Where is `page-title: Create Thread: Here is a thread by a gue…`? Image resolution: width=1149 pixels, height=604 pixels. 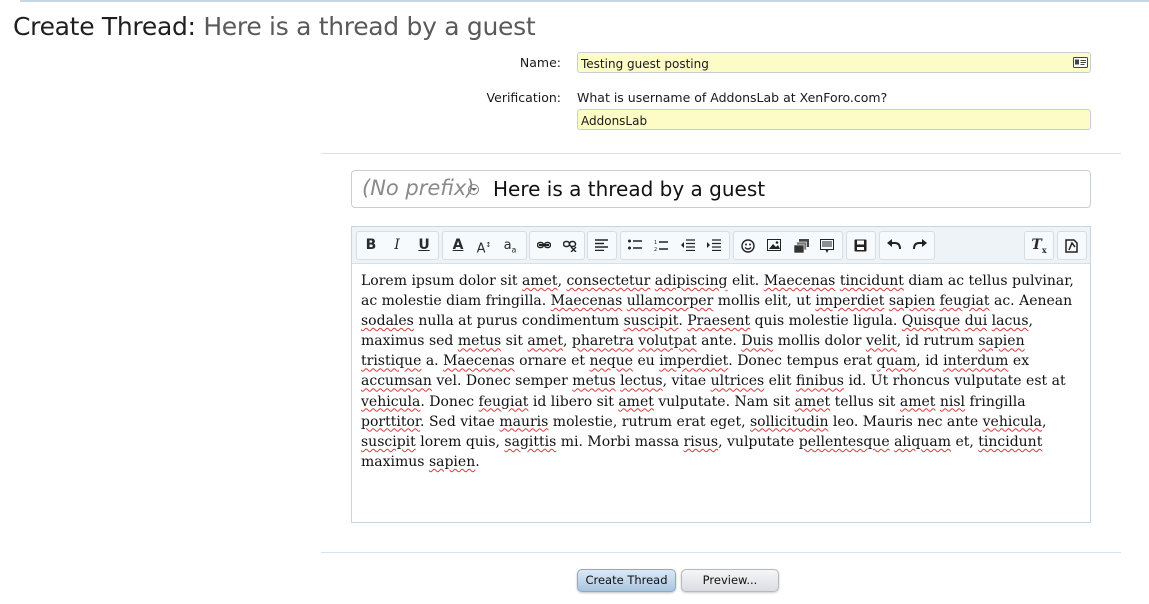 page-title: Create Thread: Here is a thread by a gue… is located at coordinates (274, 26).